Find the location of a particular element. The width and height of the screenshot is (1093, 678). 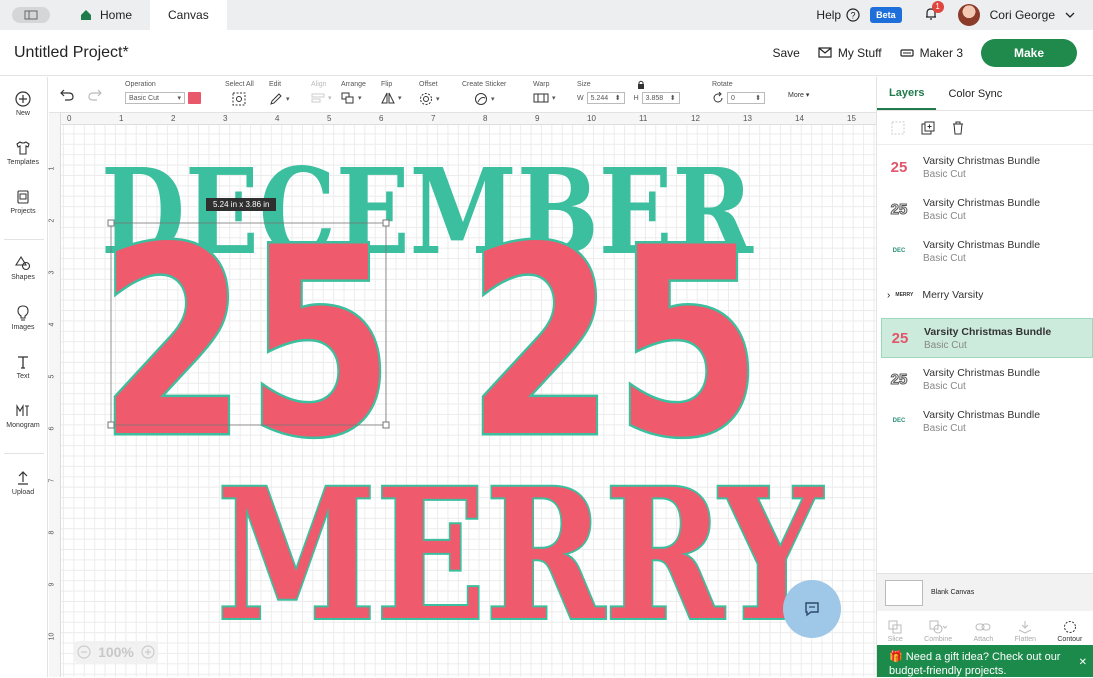

make-button: Make is located at coordinates (1029, 52).